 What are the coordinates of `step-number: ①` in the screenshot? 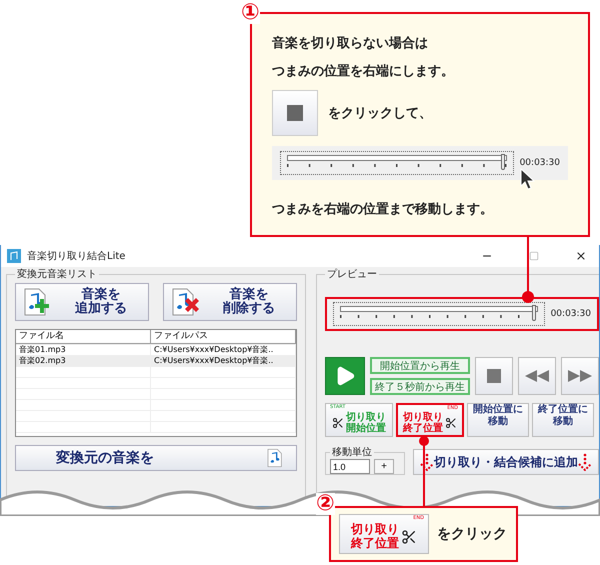 It's located at (250, 13).